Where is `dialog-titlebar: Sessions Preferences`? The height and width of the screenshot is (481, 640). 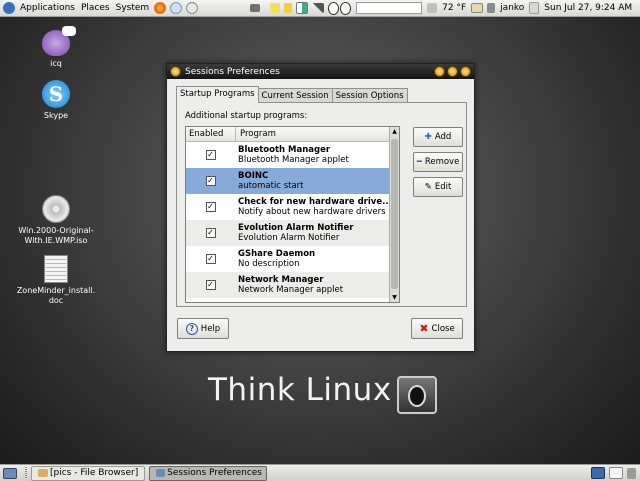
dialog-titlebar: Sessions Preferences is located at coordinates (320, 71).